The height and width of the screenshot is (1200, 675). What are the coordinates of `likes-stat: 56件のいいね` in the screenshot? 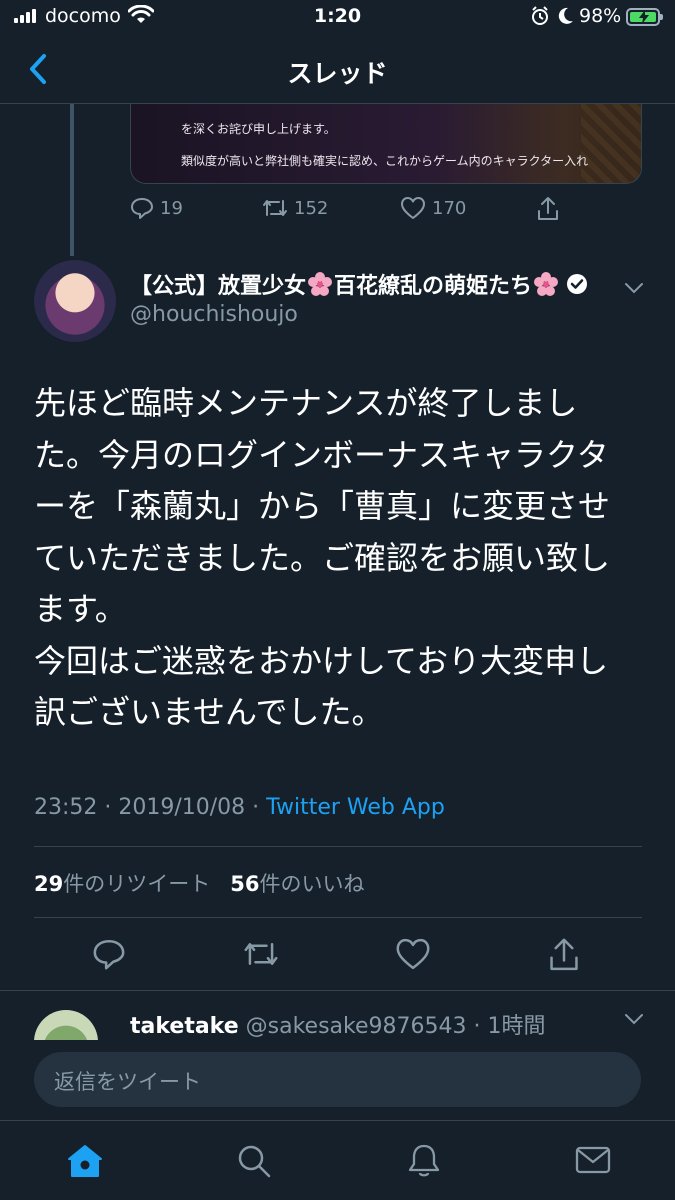 It's located at (297, 884).